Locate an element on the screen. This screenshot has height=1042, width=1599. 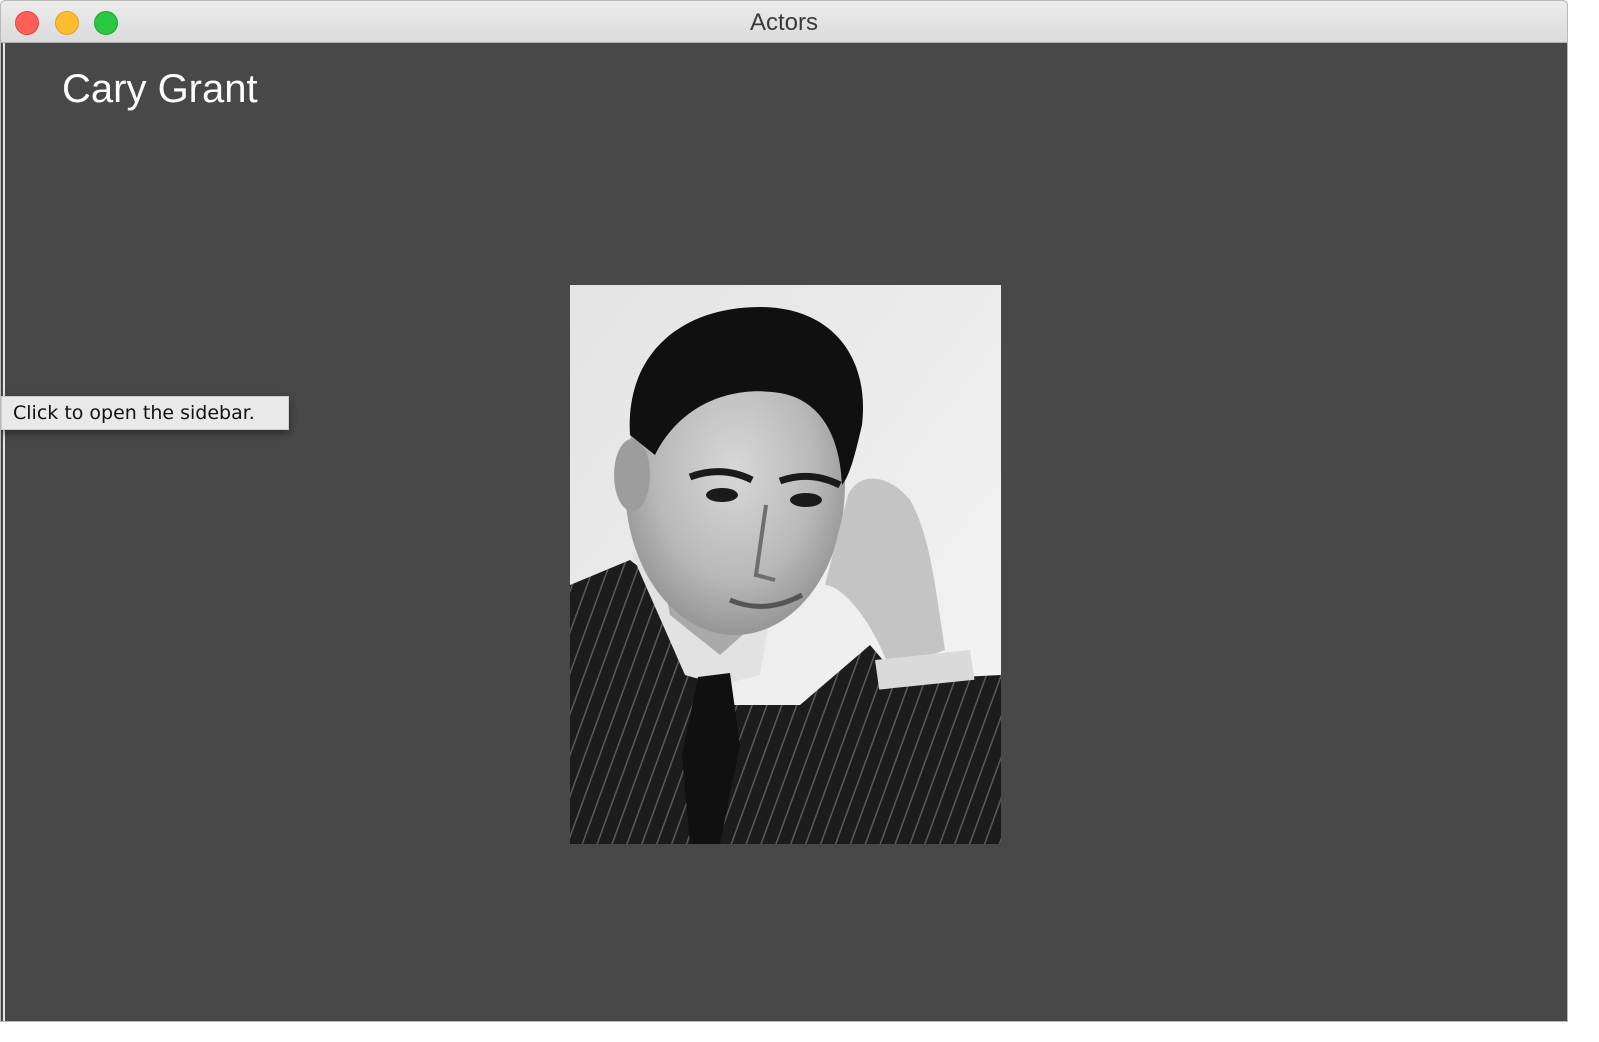
sidebar-tooltip: Click to open the sidebar. is located at coordinates (145, 413).